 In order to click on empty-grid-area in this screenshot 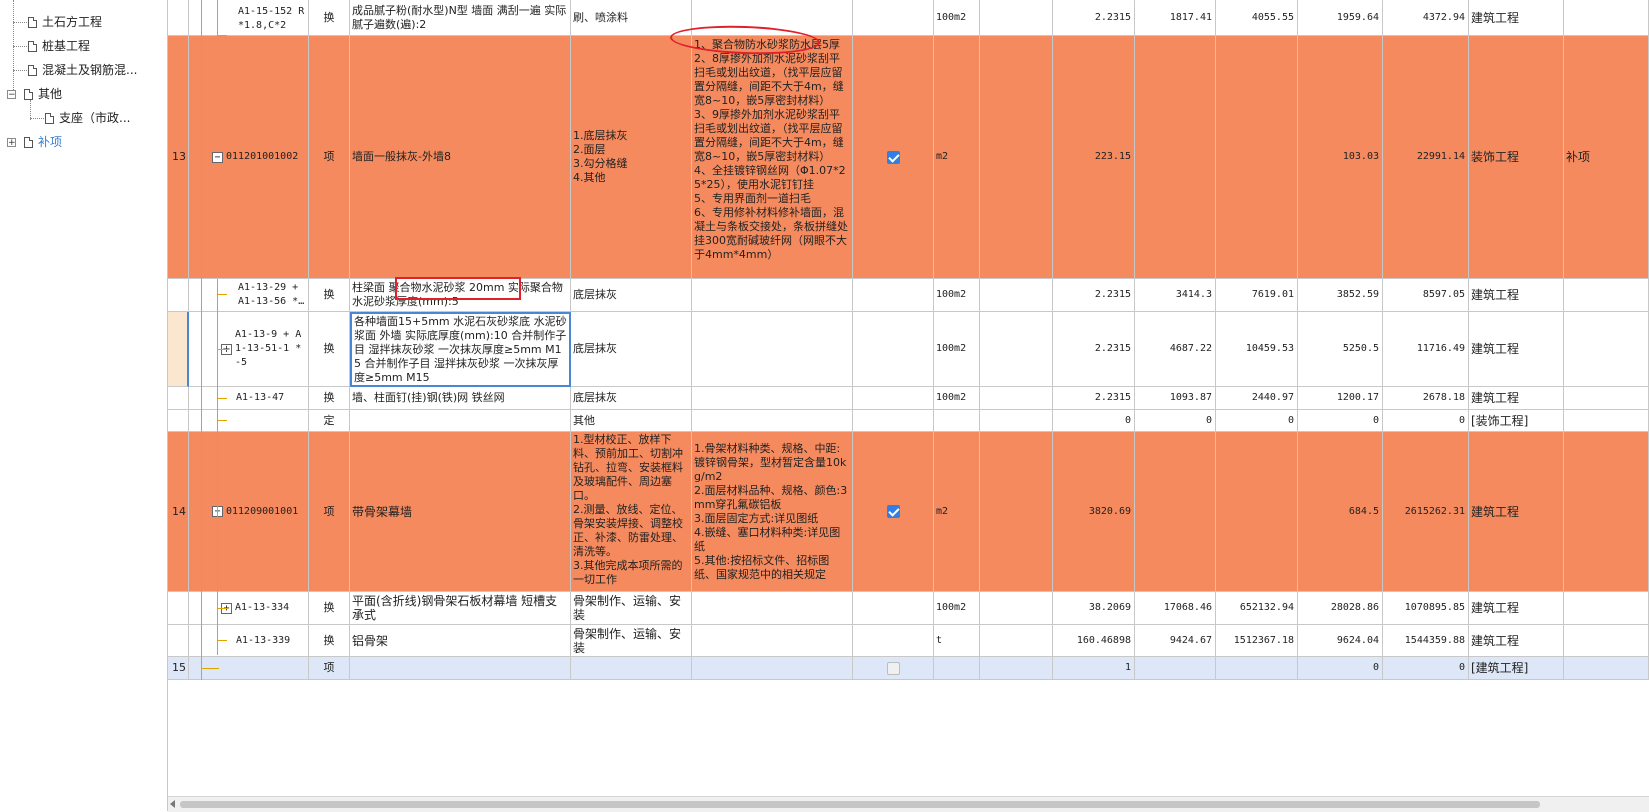, I will do `click(908, 738)`.